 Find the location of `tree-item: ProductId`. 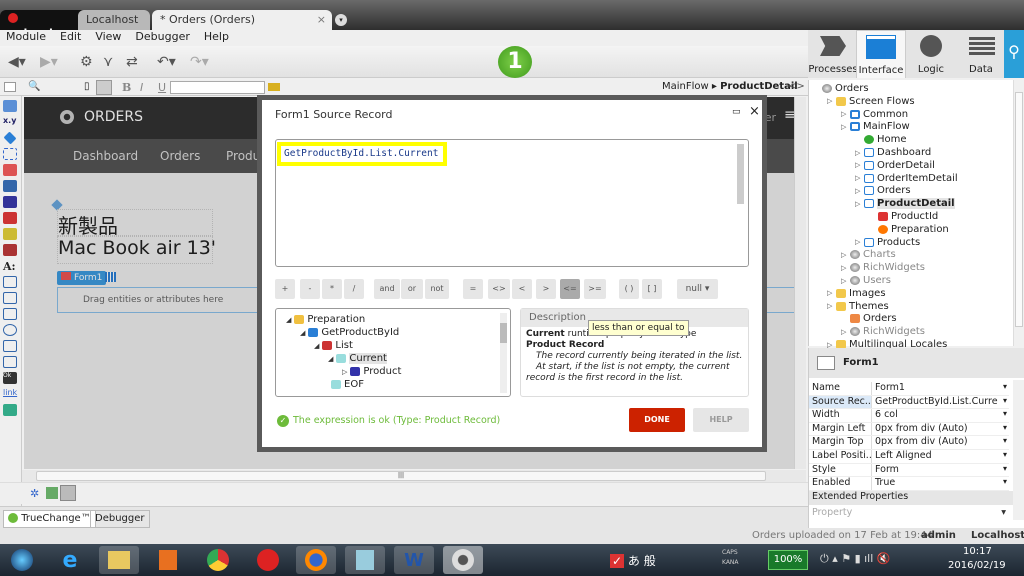

tree-item: ProductId is located at coordinates (903, 216).